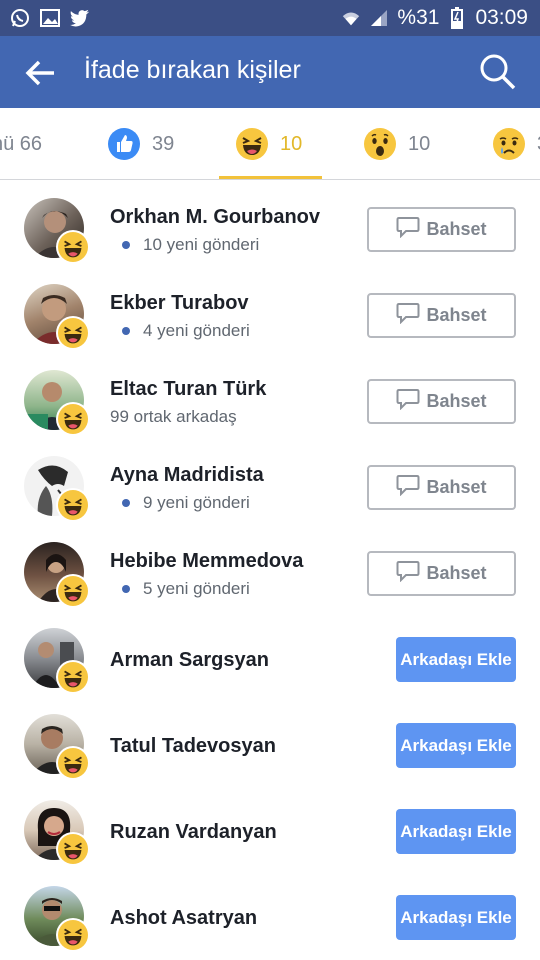 The width and height of the screenshot is (540, 960). What do you see at coordinates (501, 17) in the screenshot?
I see `status-time: 03:09` at bounding box center [501, 17].